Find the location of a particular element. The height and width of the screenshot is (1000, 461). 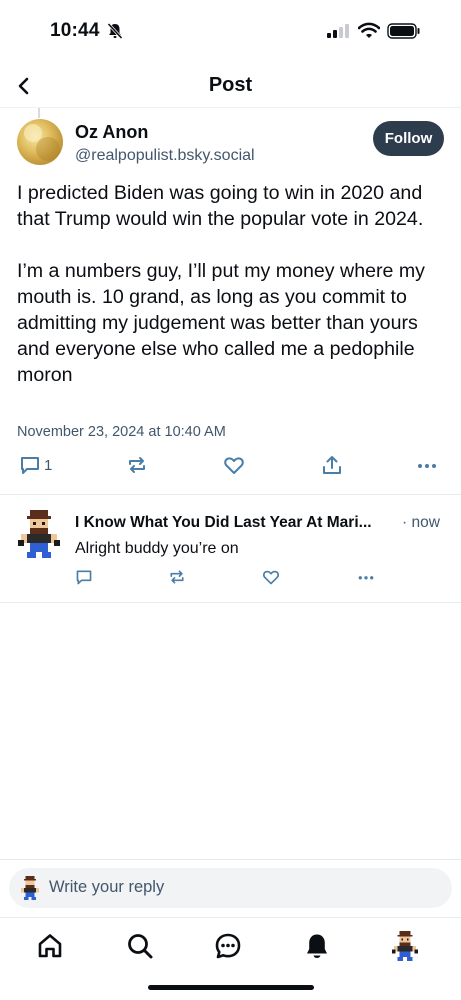

reply-repost-button is located at coordinates (177, 577).